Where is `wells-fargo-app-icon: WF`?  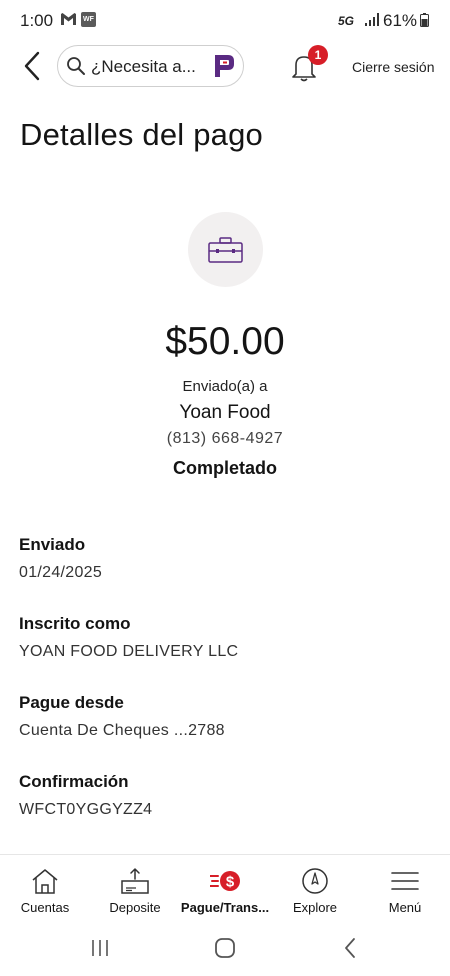
wells-fargo-app-icon: WF is located at coordinates (88, 19).